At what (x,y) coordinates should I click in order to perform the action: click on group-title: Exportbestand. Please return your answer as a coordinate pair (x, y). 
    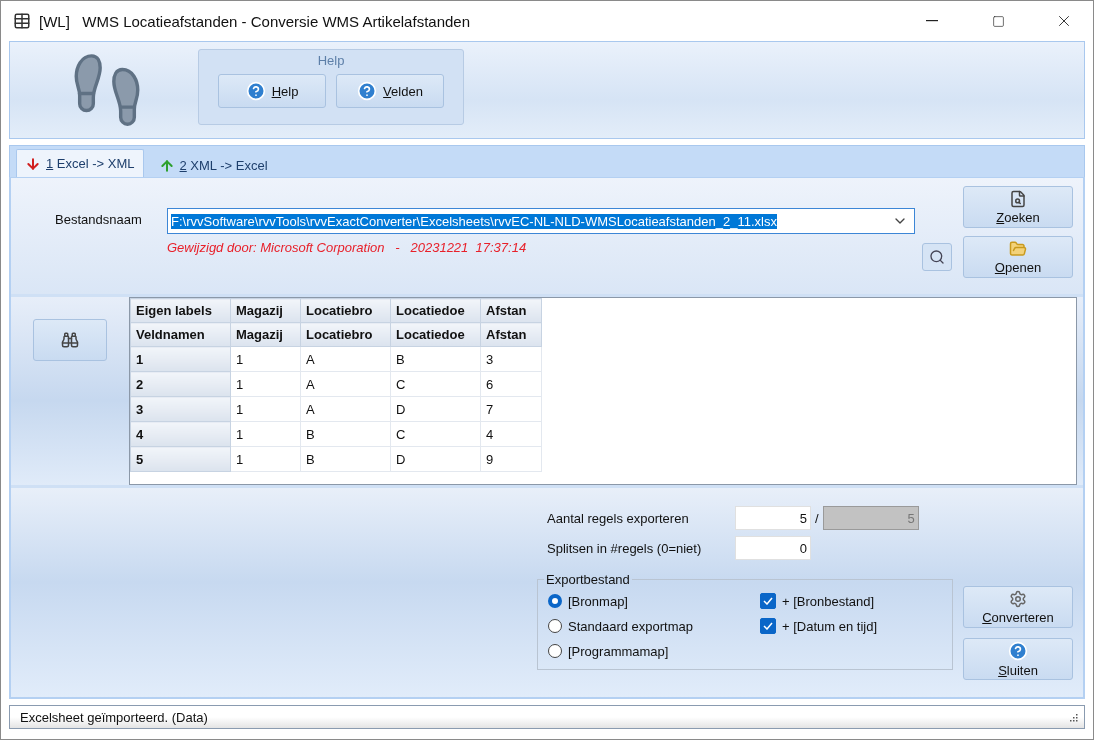
    Looking at the image, I should click on (588, 579).